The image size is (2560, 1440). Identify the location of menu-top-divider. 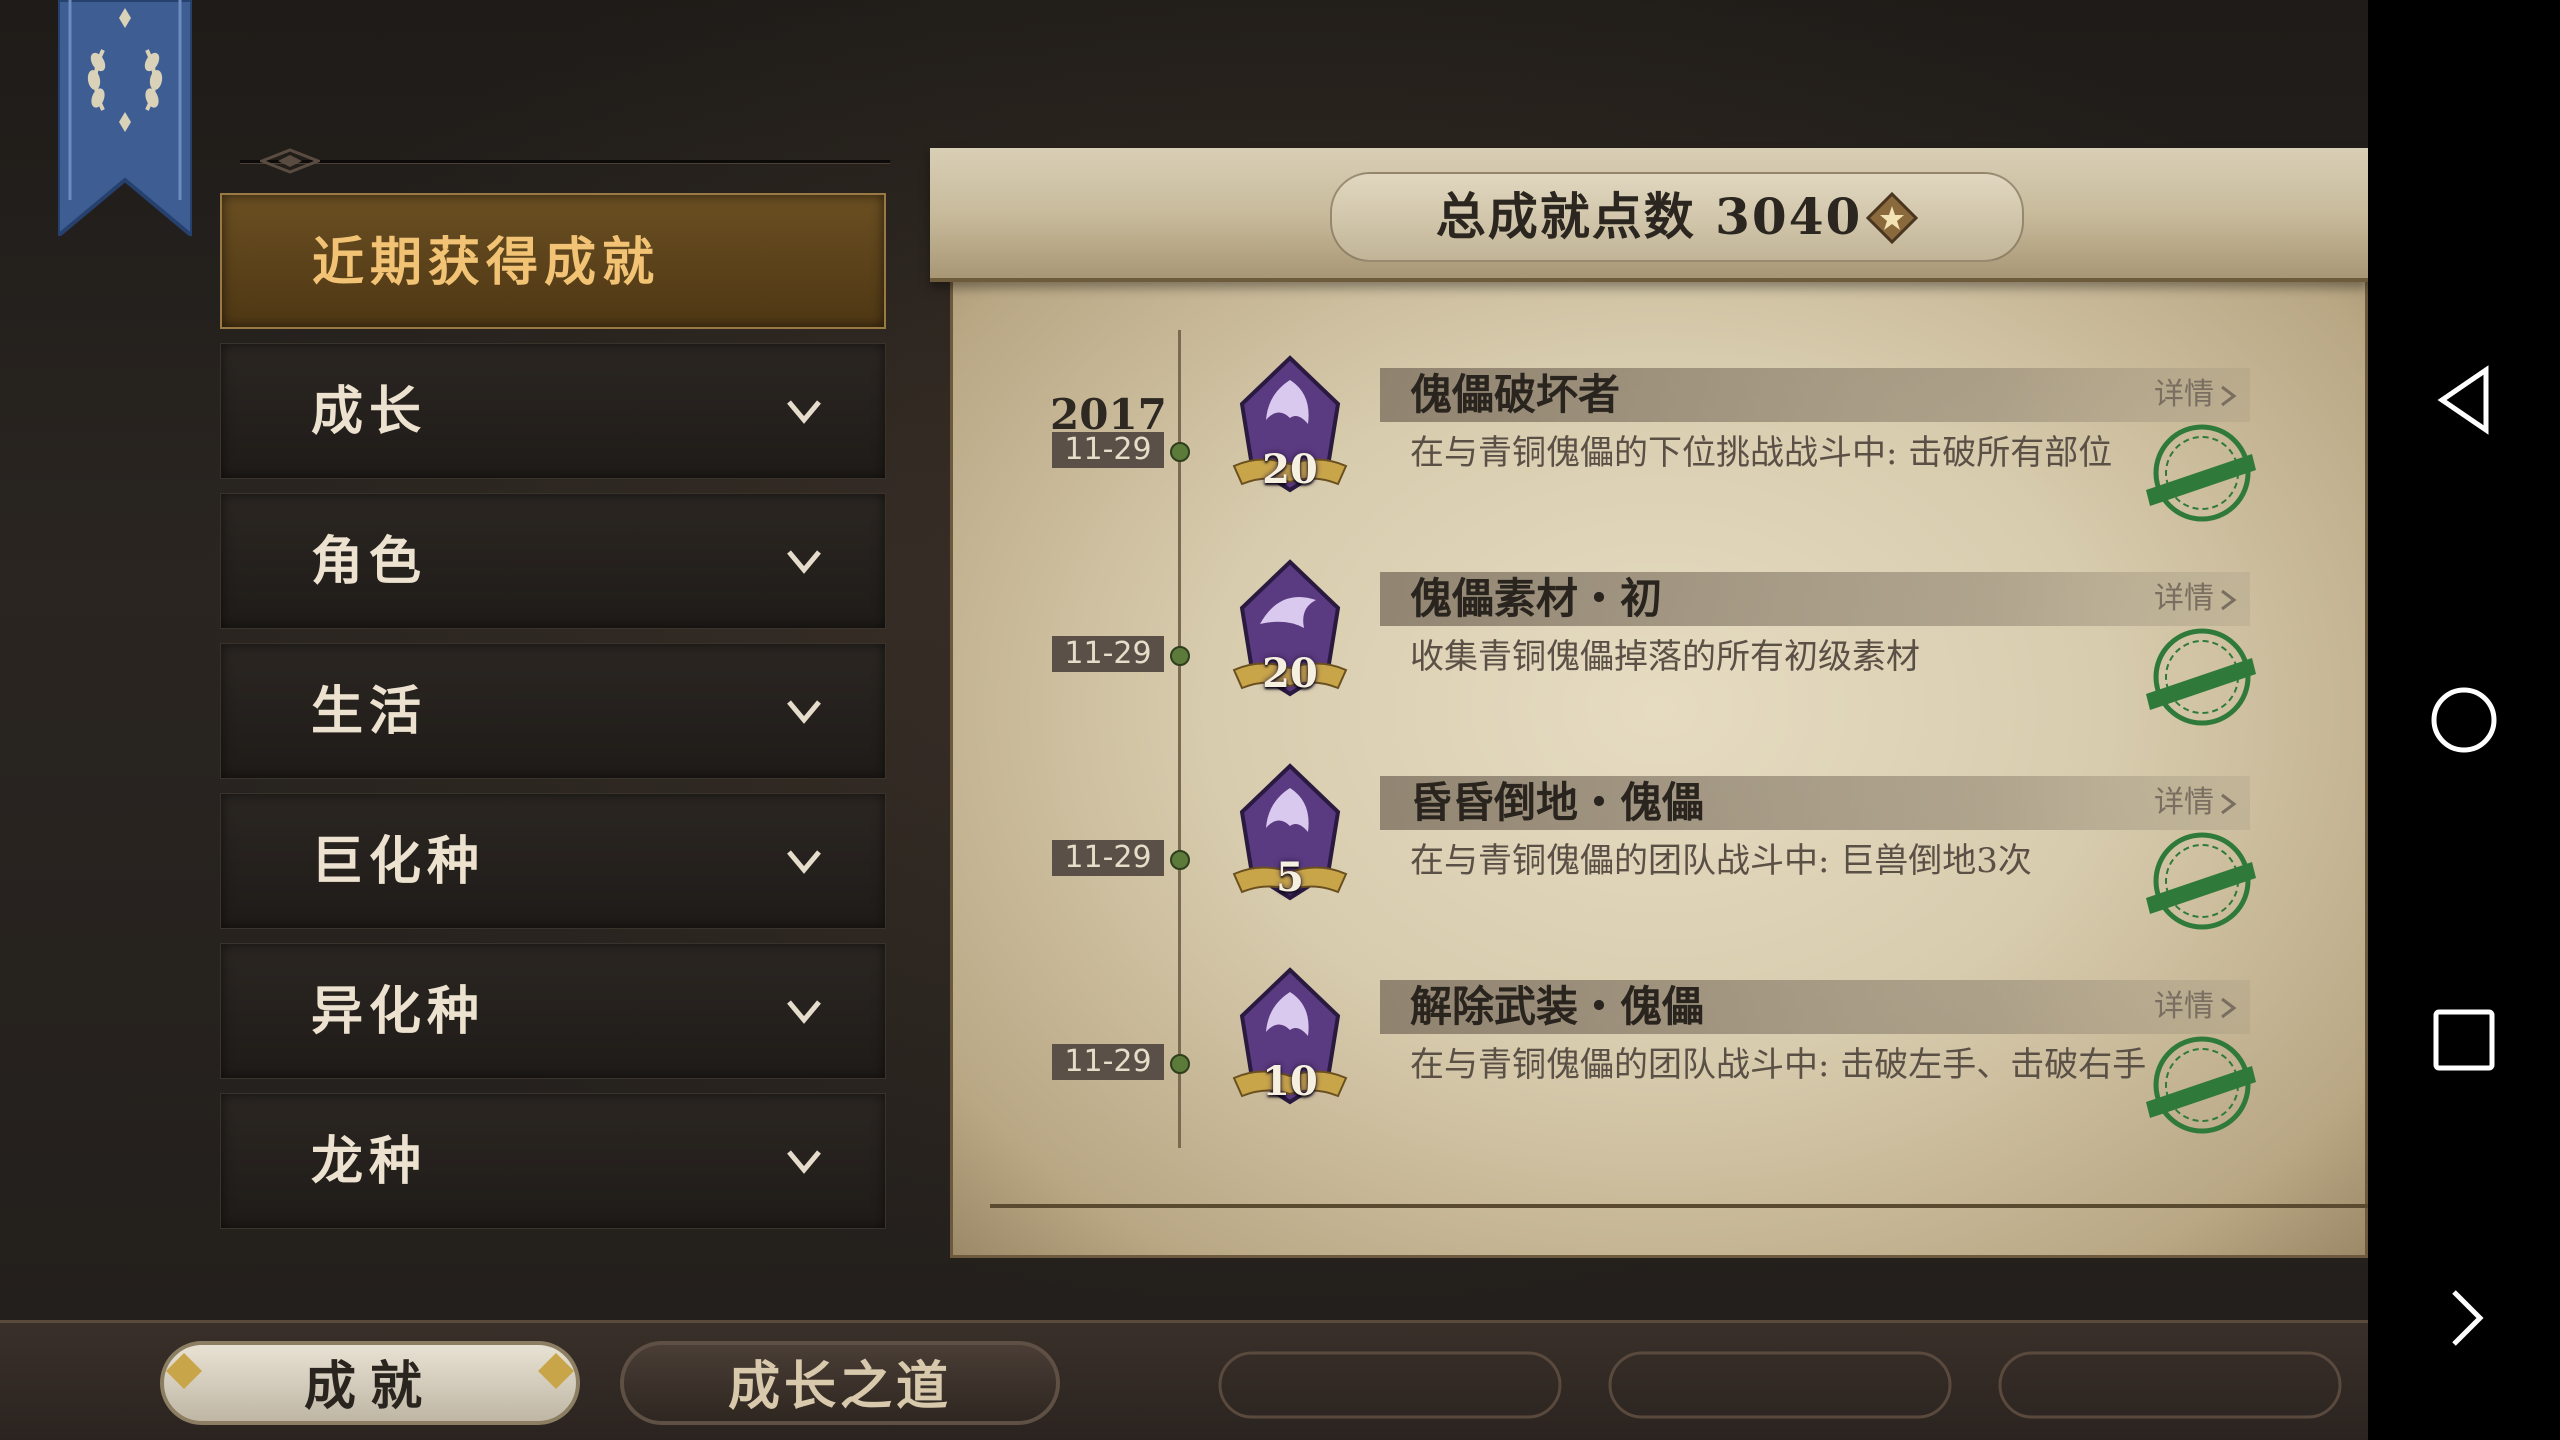
(565, 162).